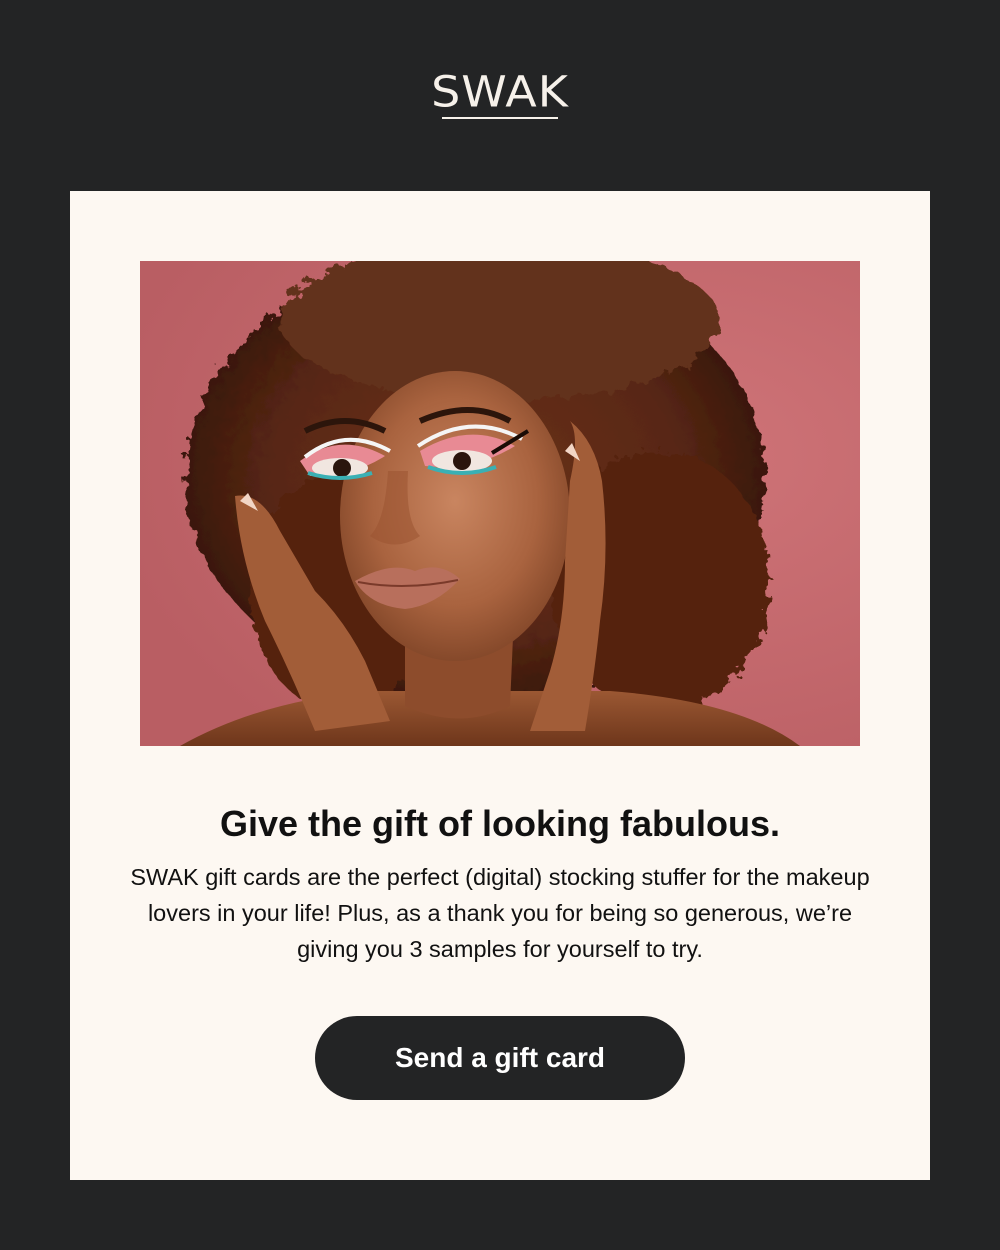  What do you see at coordinates (694, 823) in the screenshot?
I see `headline-emphasis: fabulous` at bounding box center [694, 823].